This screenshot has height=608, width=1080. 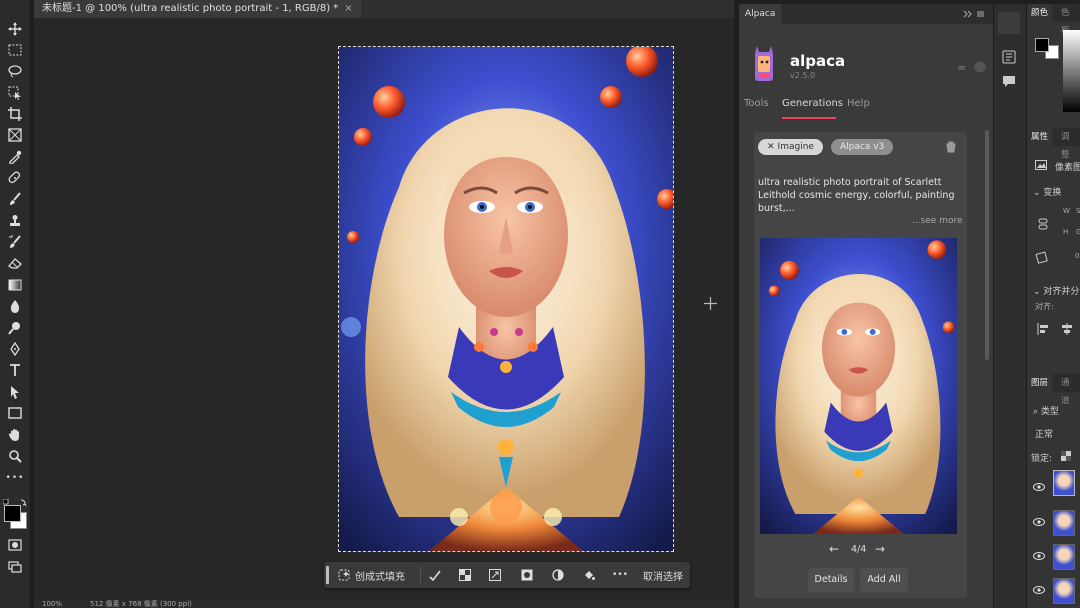 What do you see at coordinates (834, 549) in the screenshot?
I see `prev-arrow-icon: ←` at bounding box center [834, 549].